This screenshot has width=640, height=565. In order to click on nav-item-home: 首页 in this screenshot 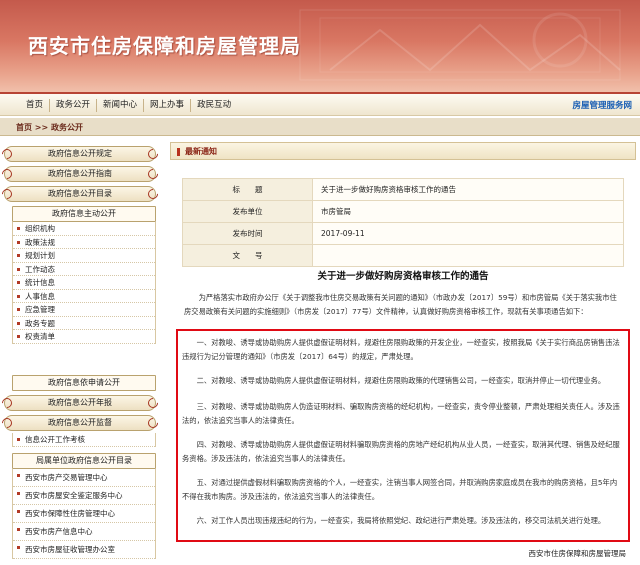, I will do `click(35, 105)`.